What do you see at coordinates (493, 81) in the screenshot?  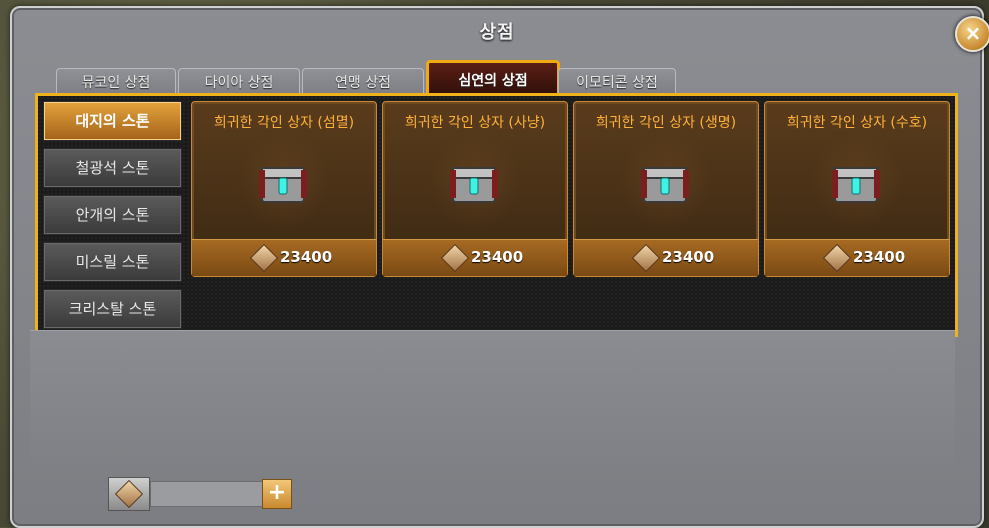 I see `tab-label: 심연의 상점` at bounding box center [493, 81].